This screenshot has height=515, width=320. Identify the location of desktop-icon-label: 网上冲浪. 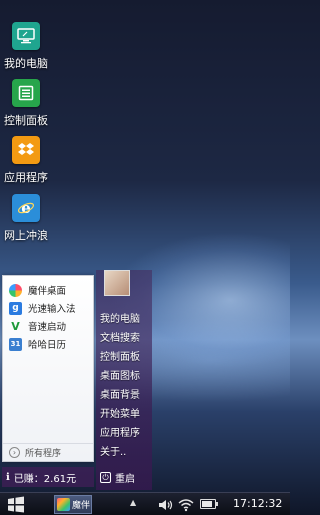
(26, 235).